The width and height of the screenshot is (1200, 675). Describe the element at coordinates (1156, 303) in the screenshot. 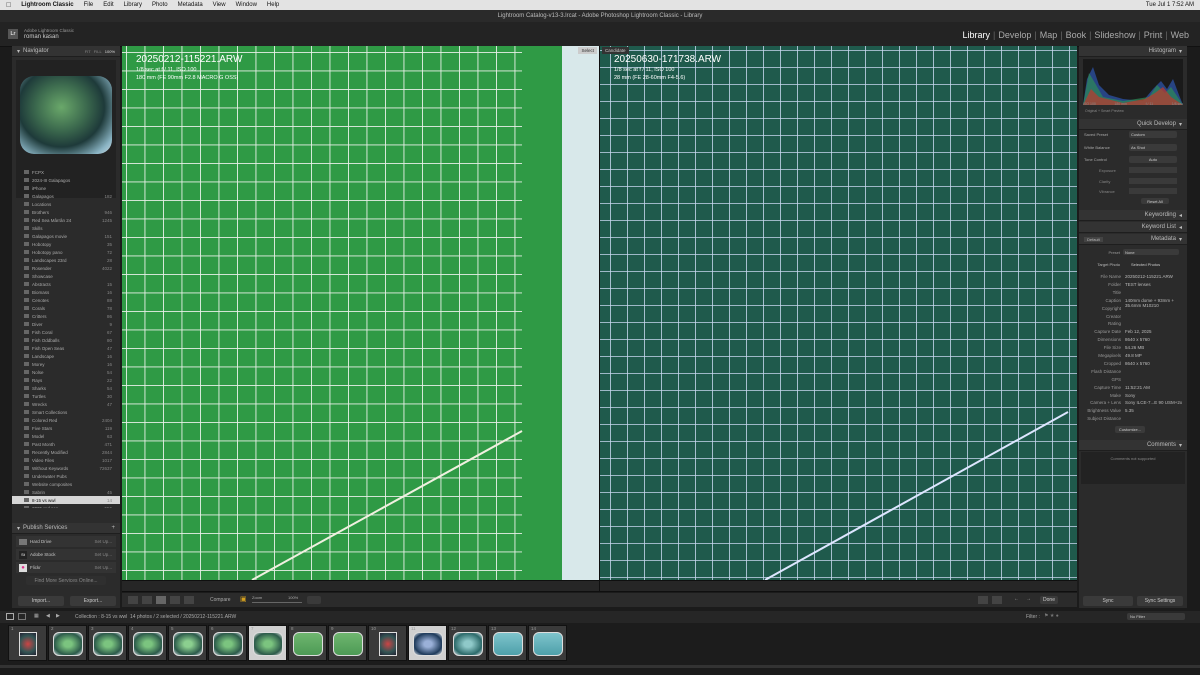

I see `metadata-field-value: 140mm dome + 93mm + 35.6mm M10210` at that location.